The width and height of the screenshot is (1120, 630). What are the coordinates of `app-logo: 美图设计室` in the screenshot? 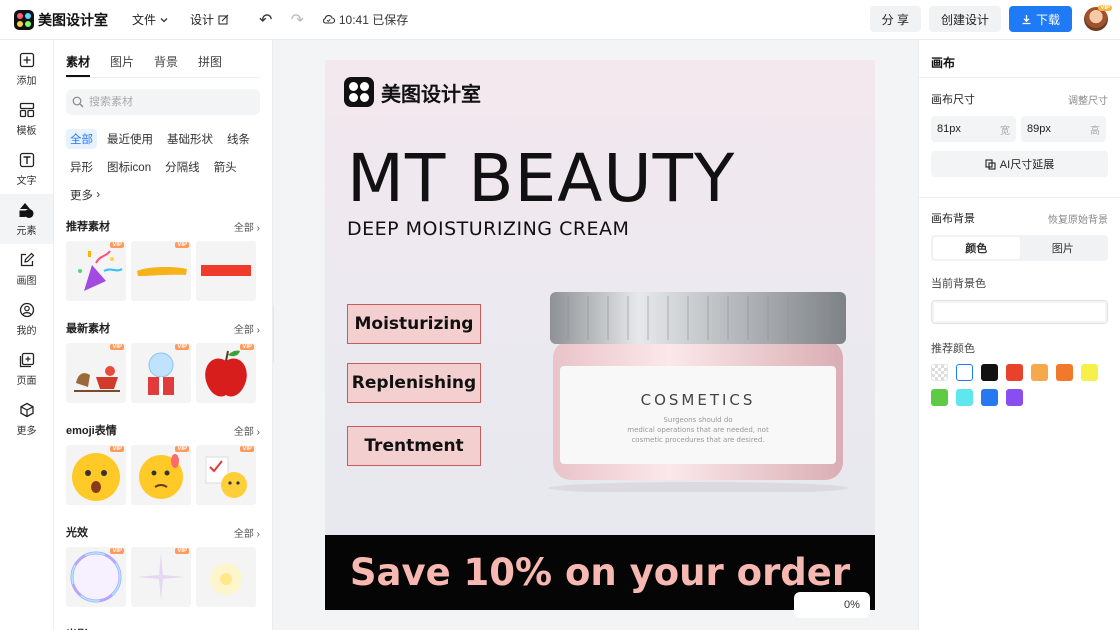 It's located at (61, 19).